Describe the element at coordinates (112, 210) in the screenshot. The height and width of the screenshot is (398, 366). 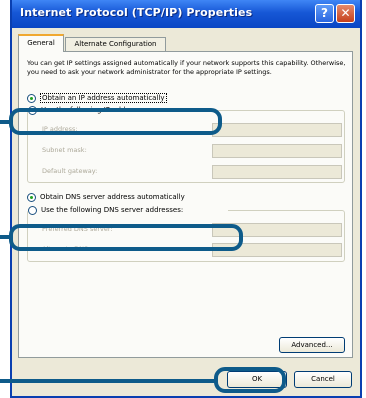
I see `radio-label: Use the following DNS server addresses:` at that location.